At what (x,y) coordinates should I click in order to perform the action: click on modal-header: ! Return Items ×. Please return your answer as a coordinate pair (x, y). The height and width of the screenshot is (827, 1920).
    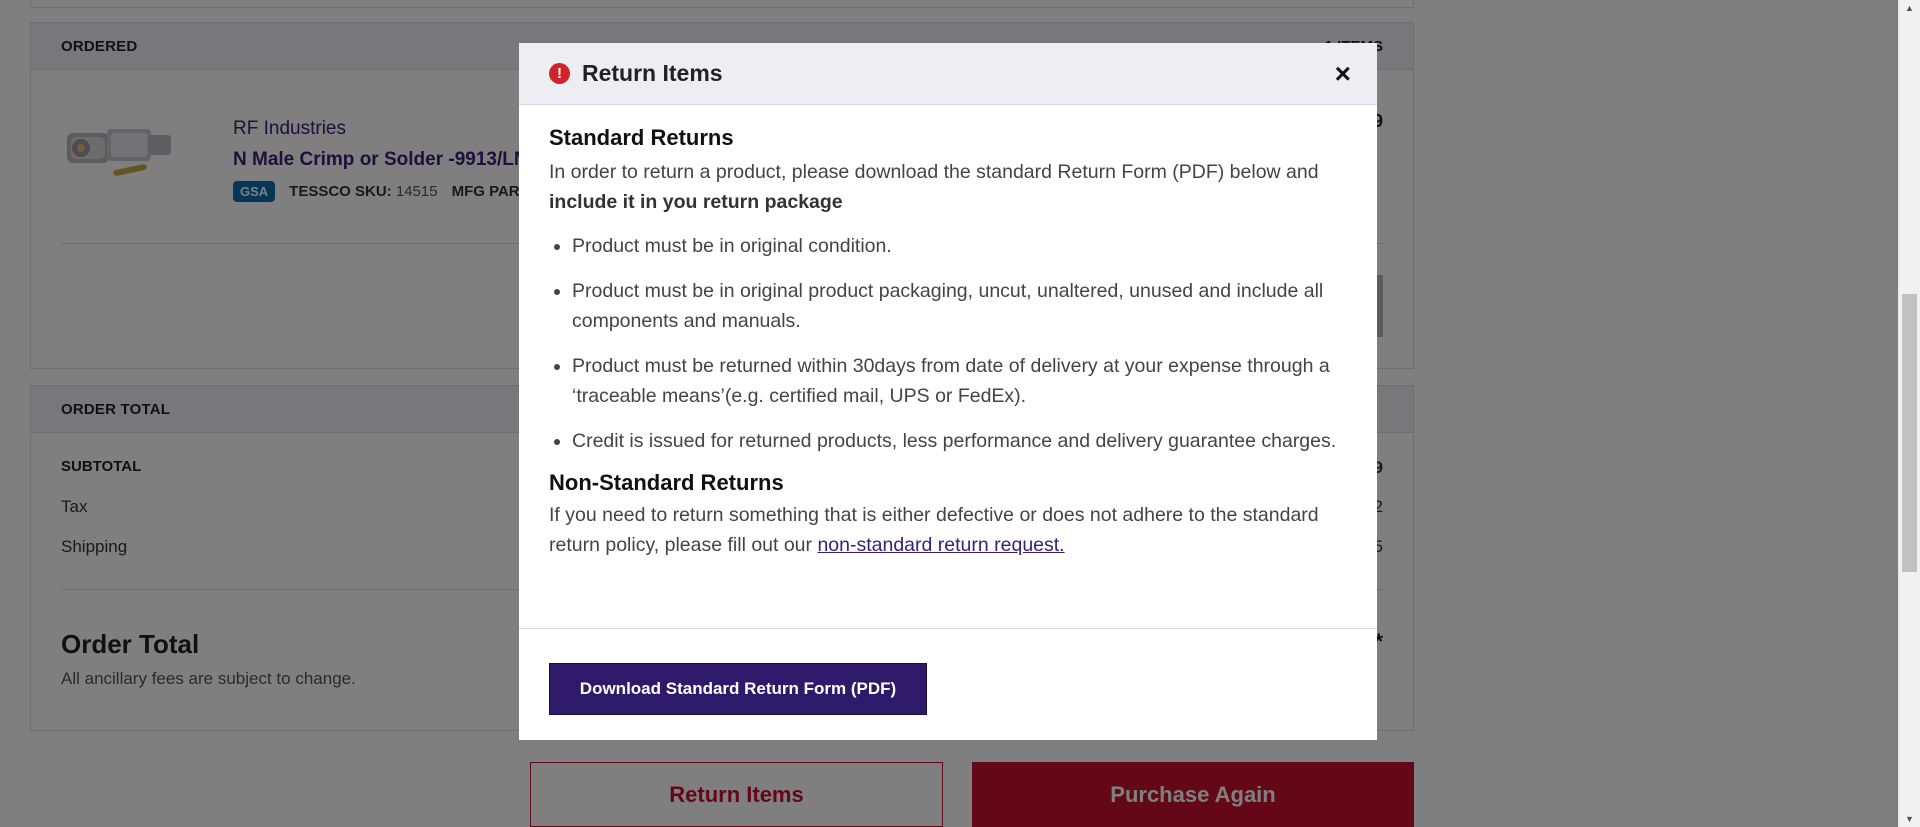
    Looking at the image, I should click on (948, 74).